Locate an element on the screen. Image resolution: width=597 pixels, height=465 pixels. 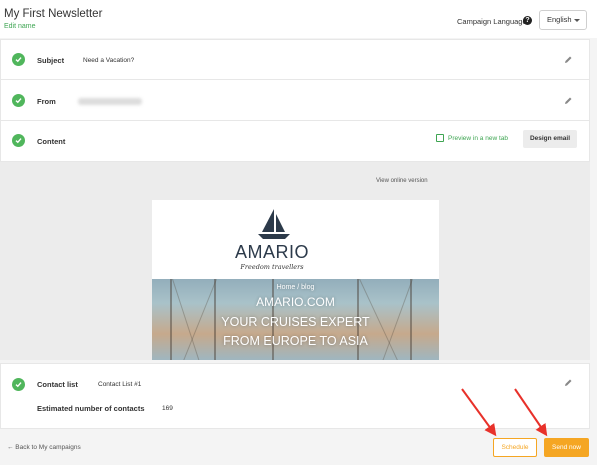
chevron-down-icon is located at coordinates (577, 20).